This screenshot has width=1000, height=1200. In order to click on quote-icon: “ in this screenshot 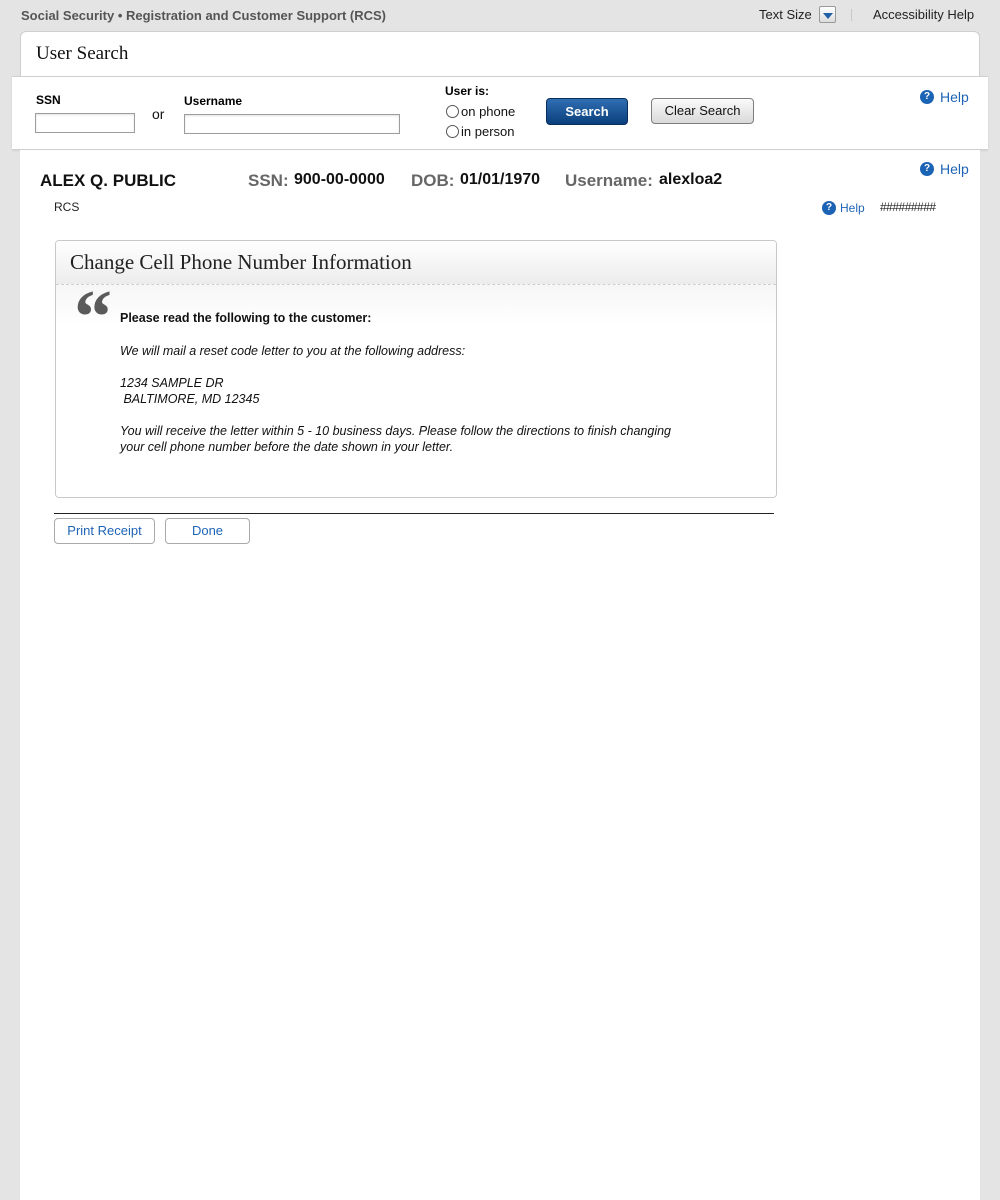, I will do `click(93, 317)`.